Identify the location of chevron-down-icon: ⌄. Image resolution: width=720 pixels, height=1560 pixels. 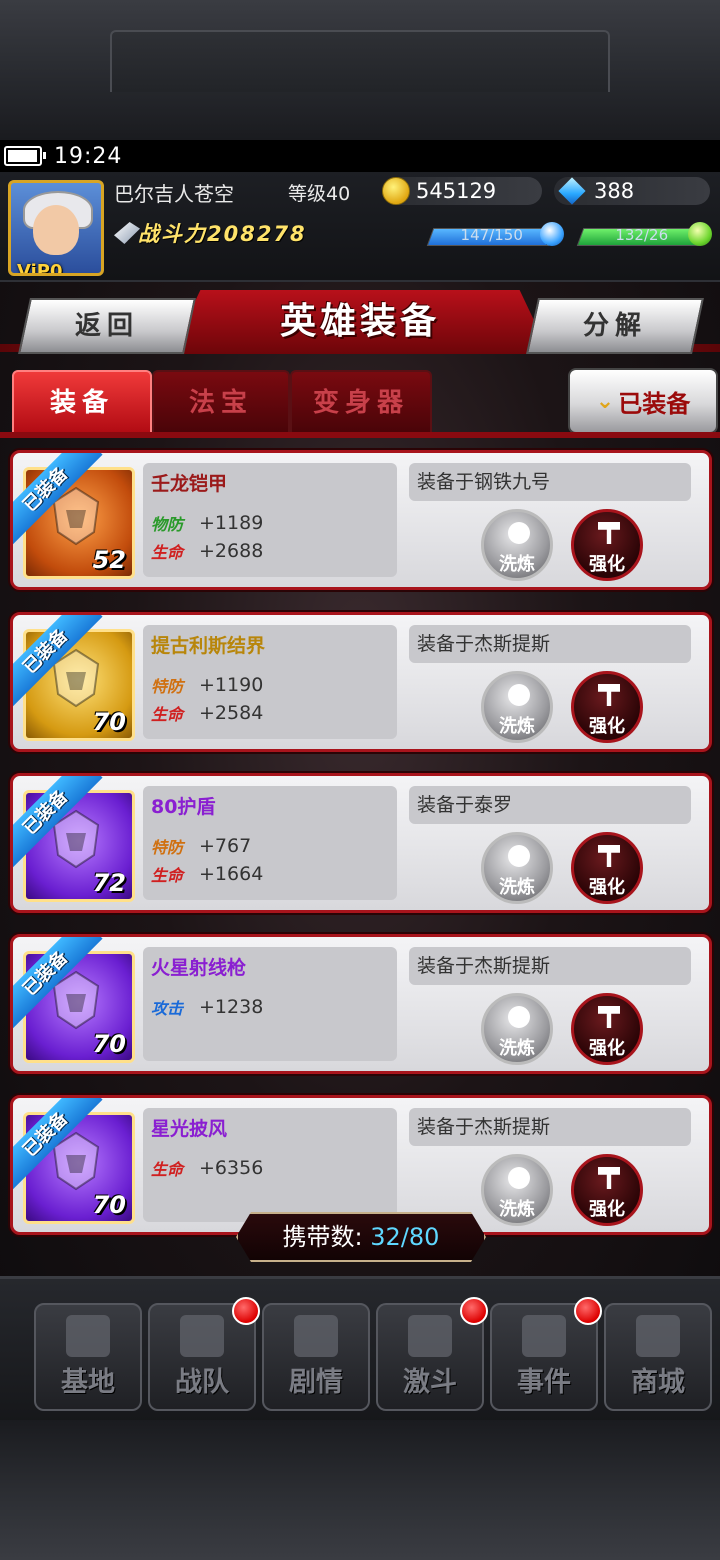
(605, 401).